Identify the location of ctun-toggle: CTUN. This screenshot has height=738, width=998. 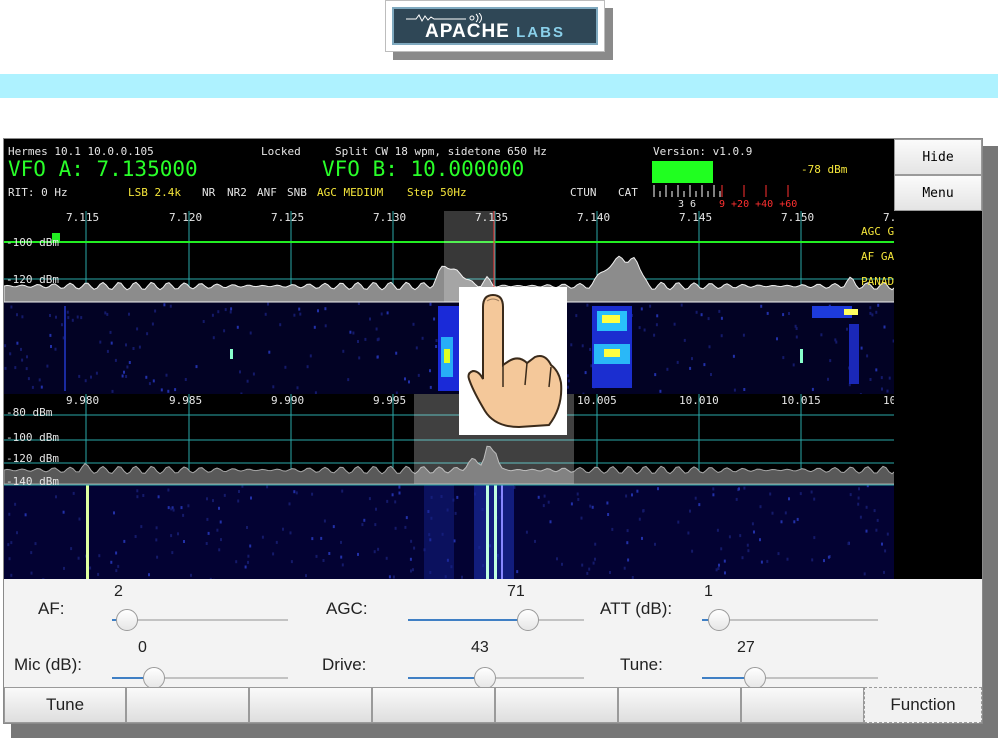
(583, 192).